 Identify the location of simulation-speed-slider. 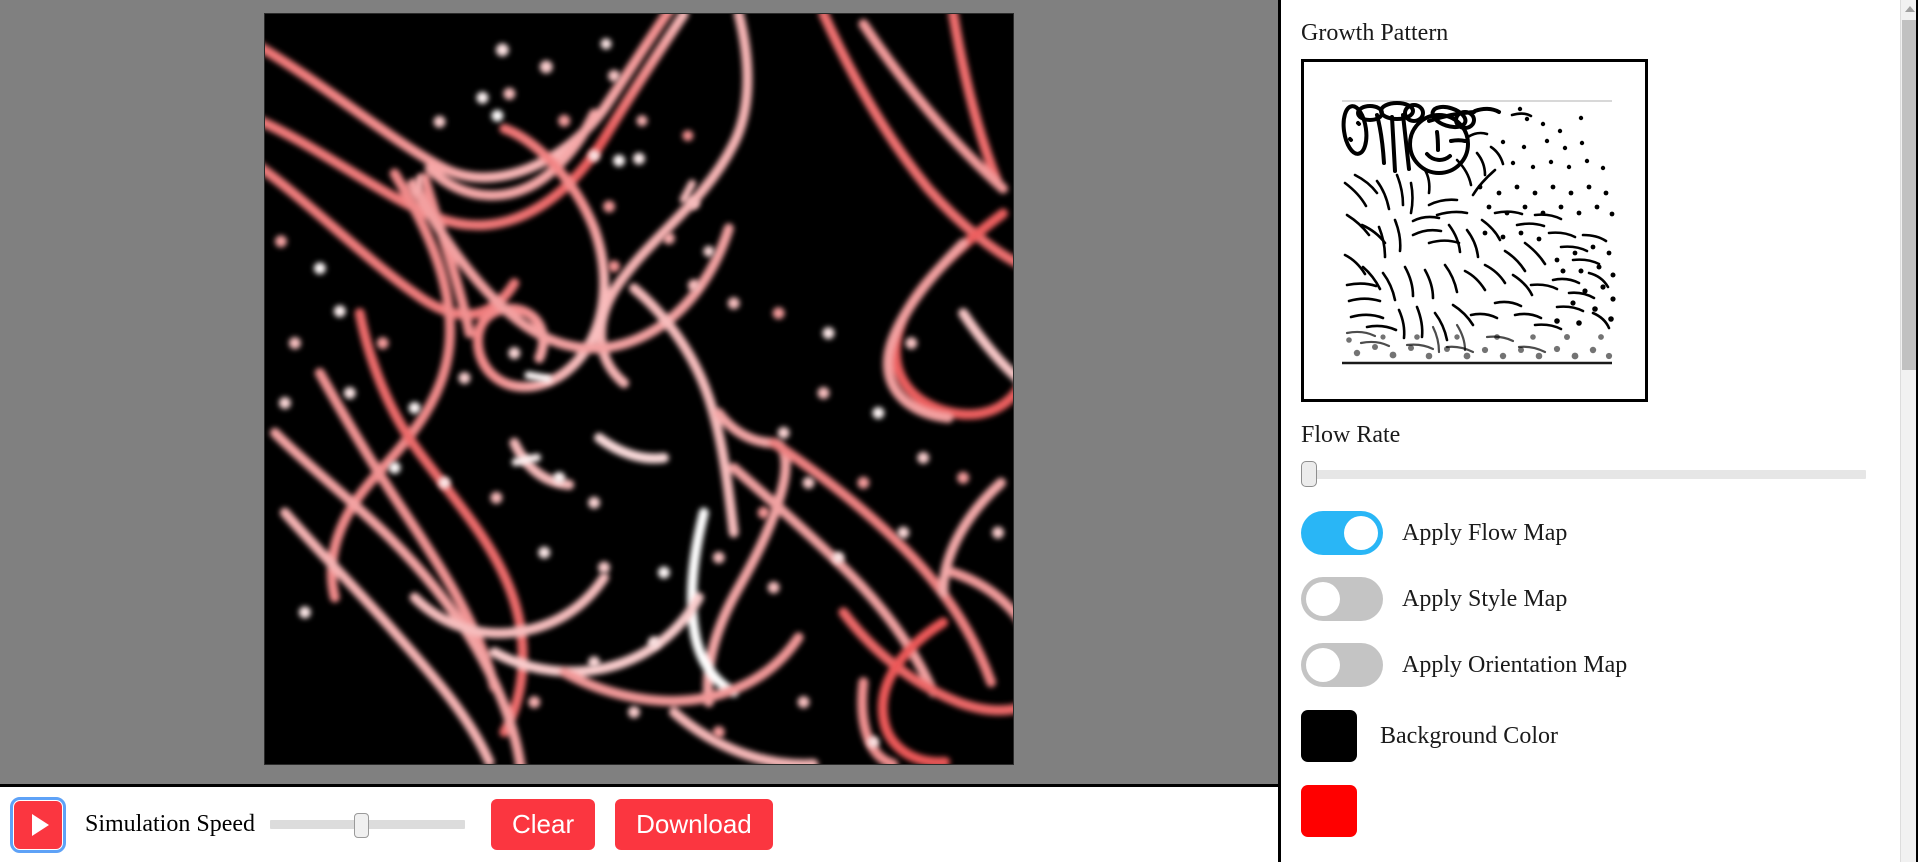
(367, 825).